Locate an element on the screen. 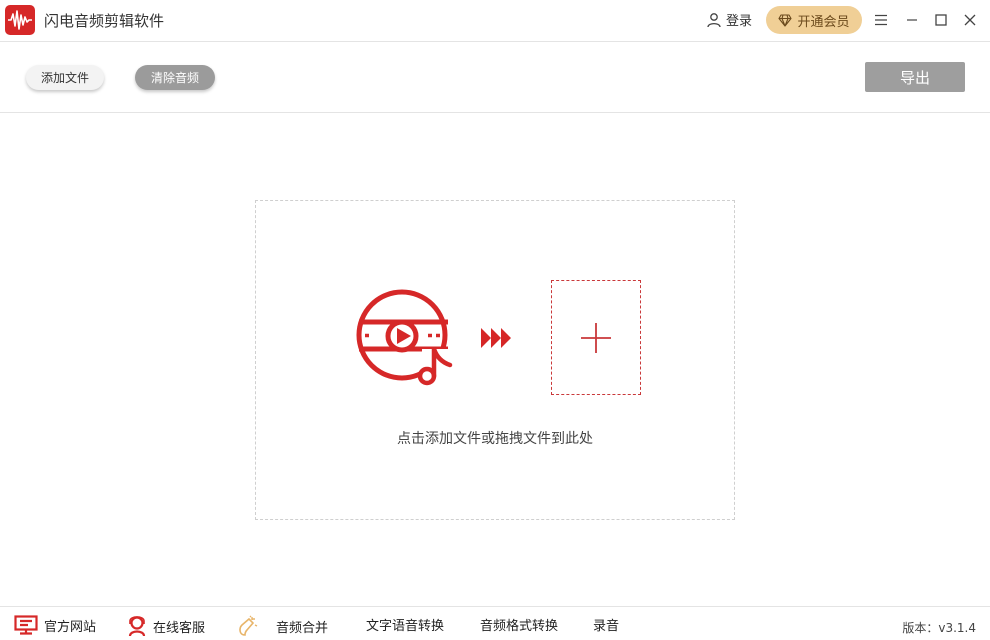 The width and height of the screenshot is (990, 640). app-title: 闪电音频剪辑软件 is located at coordinates (104, 21).